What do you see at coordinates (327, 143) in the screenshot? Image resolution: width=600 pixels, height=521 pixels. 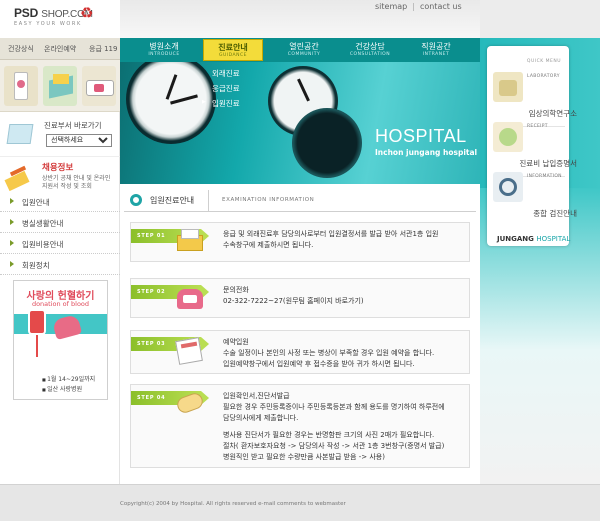 I see `clock-image` at bounding box center [327, 143].